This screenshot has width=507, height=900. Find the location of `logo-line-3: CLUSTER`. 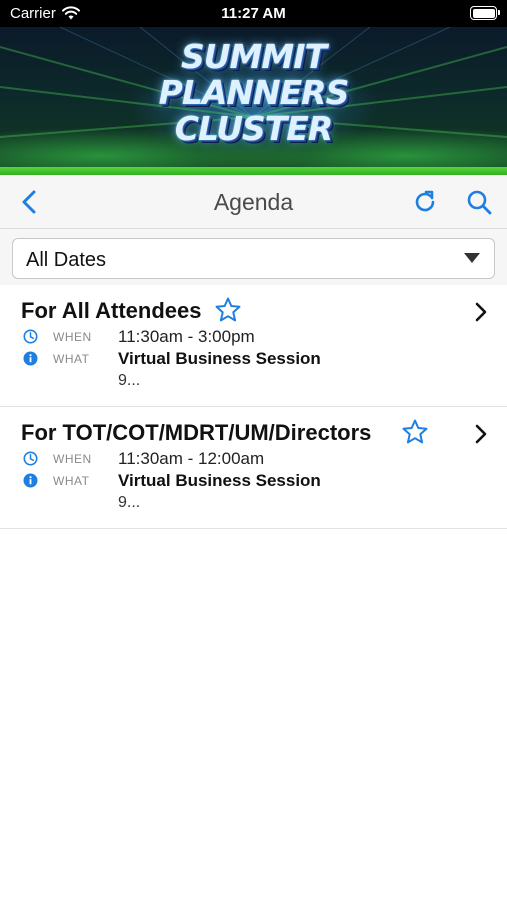

logo-line-3: CLUSTER is located at coordinates (253, 128).